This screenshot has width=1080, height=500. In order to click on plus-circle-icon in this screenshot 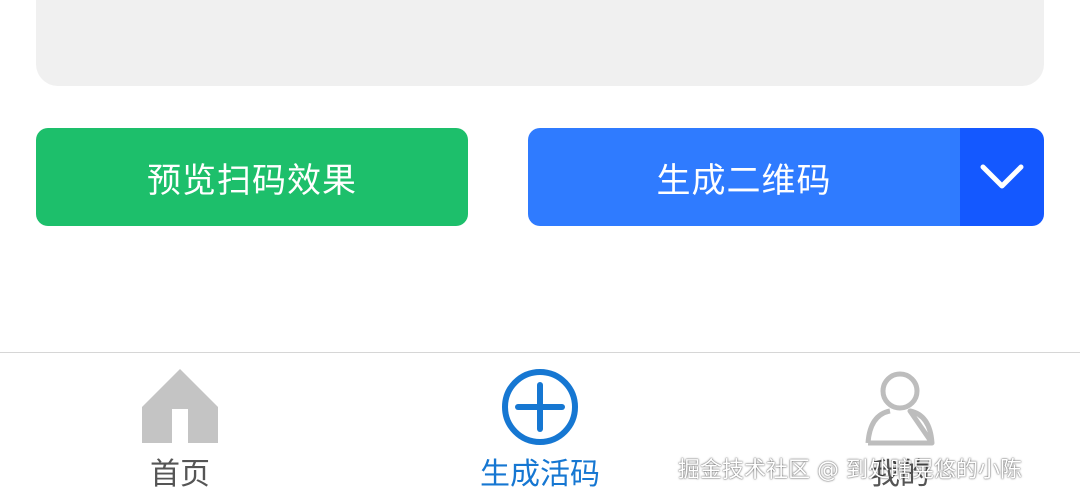, I will do `click(540, 407)`.